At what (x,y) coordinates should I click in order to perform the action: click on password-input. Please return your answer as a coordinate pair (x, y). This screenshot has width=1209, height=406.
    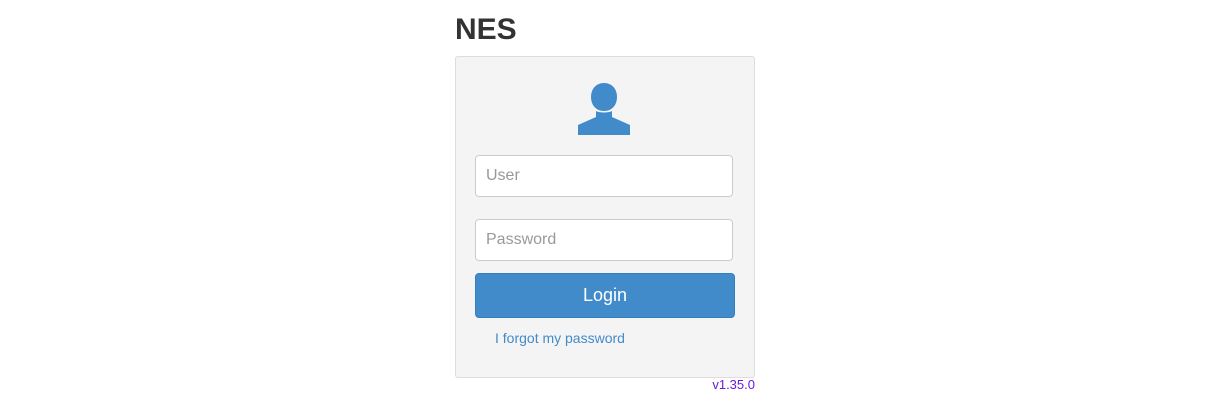
    Looking at the image, I should click on (604, 240).